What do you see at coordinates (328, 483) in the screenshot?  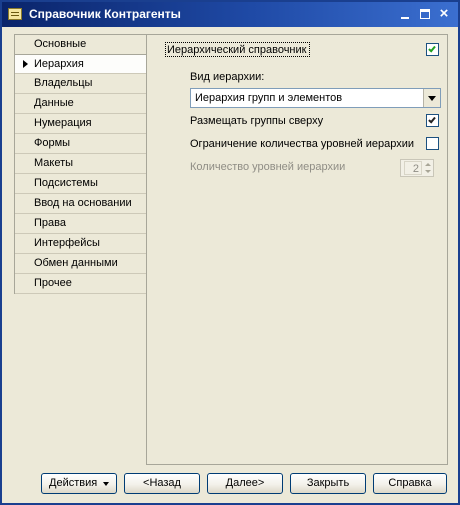 I see `close-button: Закрыть` at bounding box center [328, 483].